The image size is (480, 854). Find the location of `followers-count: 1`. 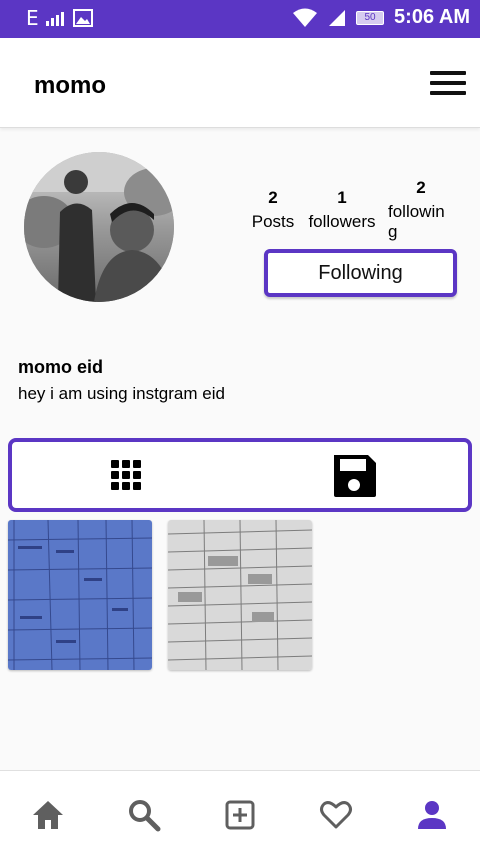

followers-count: 1 is located at coordinates (342, 197).